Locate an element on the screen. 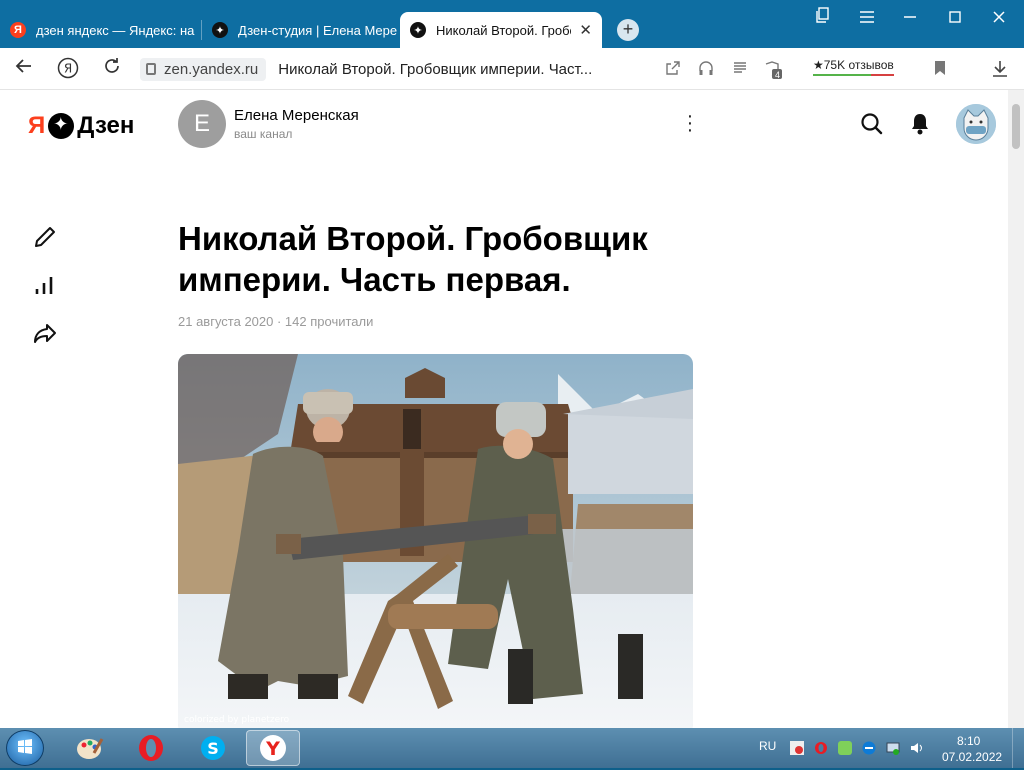  windows-taskbar: S Y RU 8:10 07.02.2022 is located at coordinates (512, 748).